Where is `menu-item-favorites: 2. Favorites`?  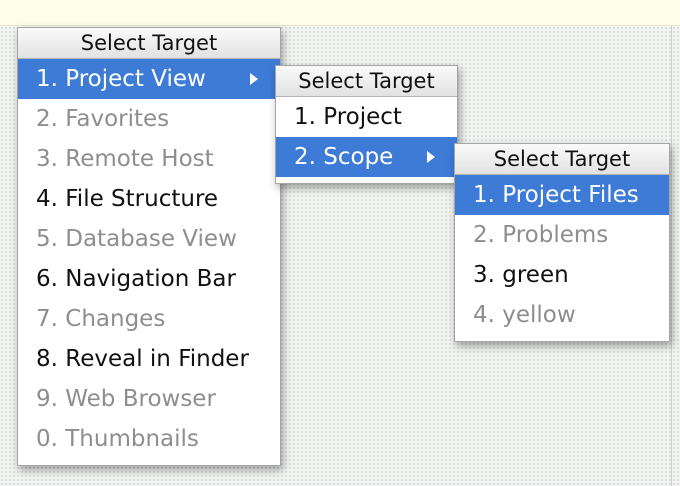
menu-item-favorites: 2. Favorites is located at coordinates (149, 119).